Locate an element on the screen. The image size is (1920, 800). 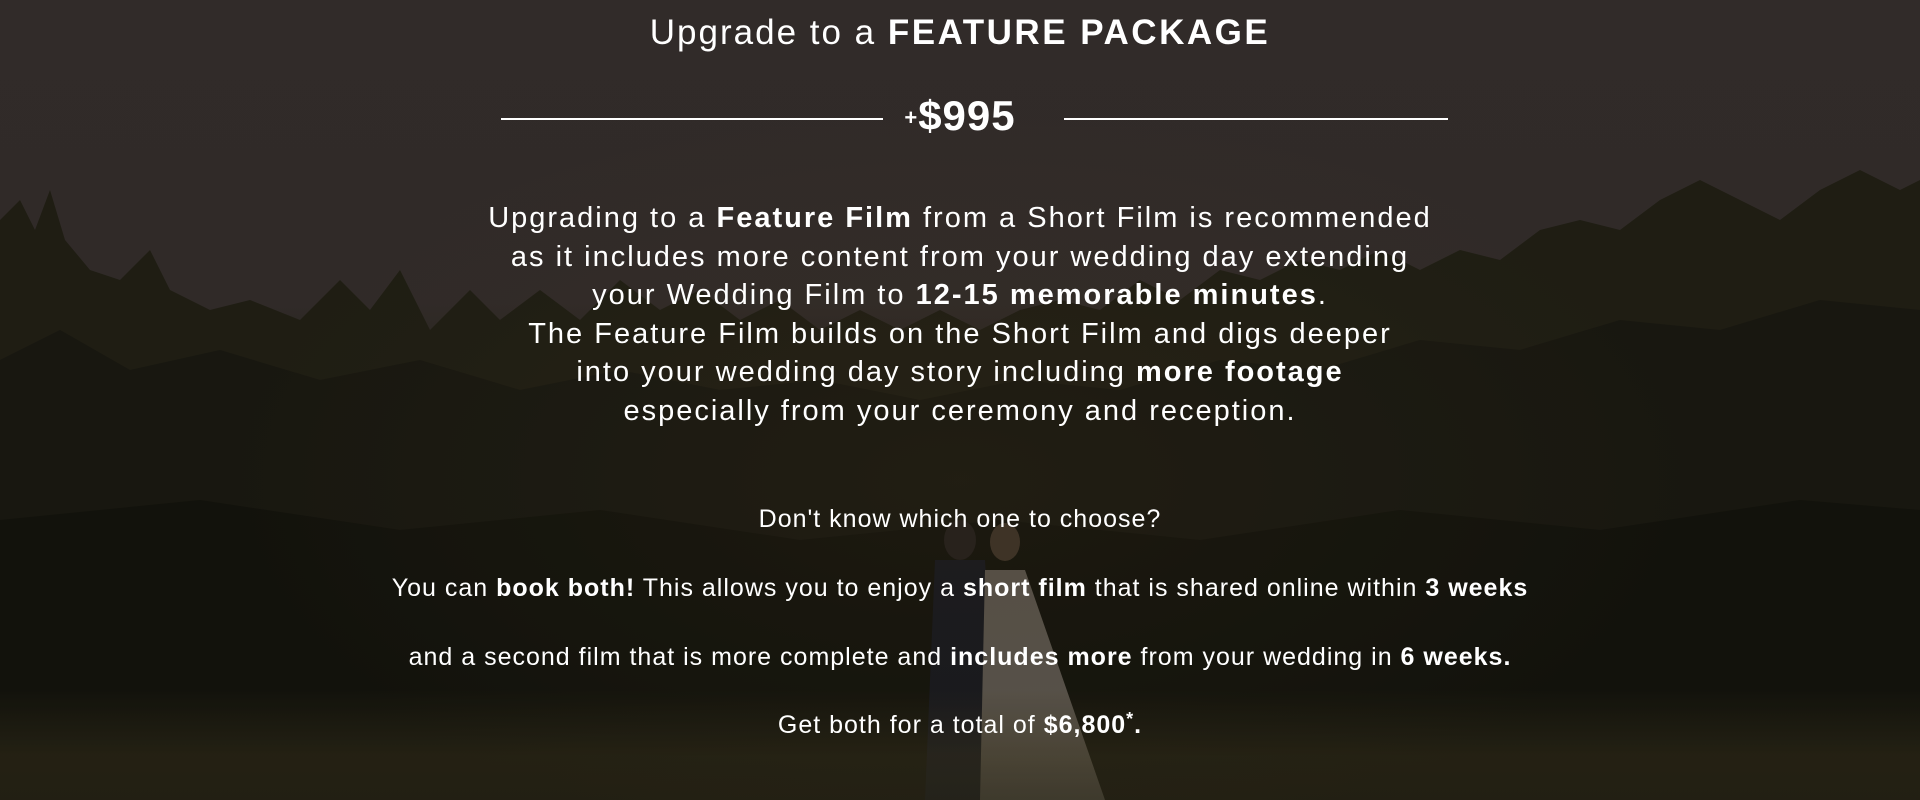
section-title: Upgrade to a FEATURE PACKAGE is located at coordinates (960, 32).